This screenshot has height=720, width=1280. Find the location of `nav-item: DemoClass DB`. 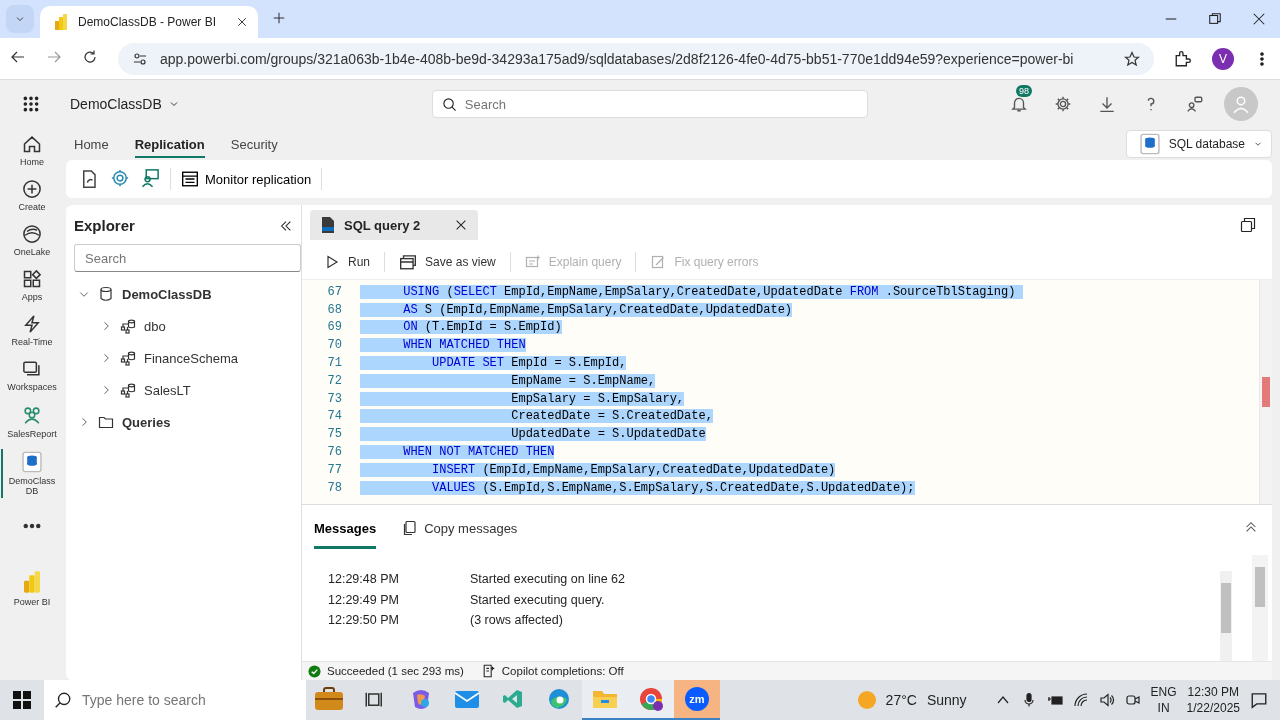

nav-item: DemoClass DB is located at coordinates (31, 473).